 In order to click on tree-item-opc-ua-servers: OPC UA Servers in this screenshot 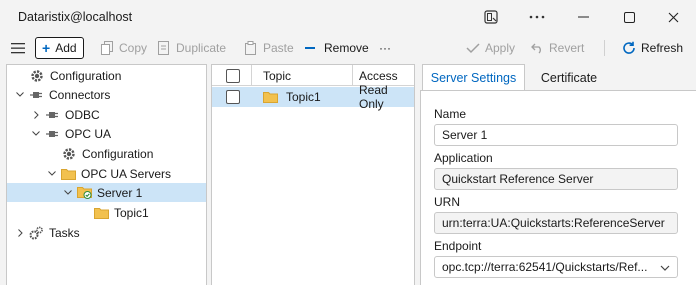, I will do `click(106, 173)`.